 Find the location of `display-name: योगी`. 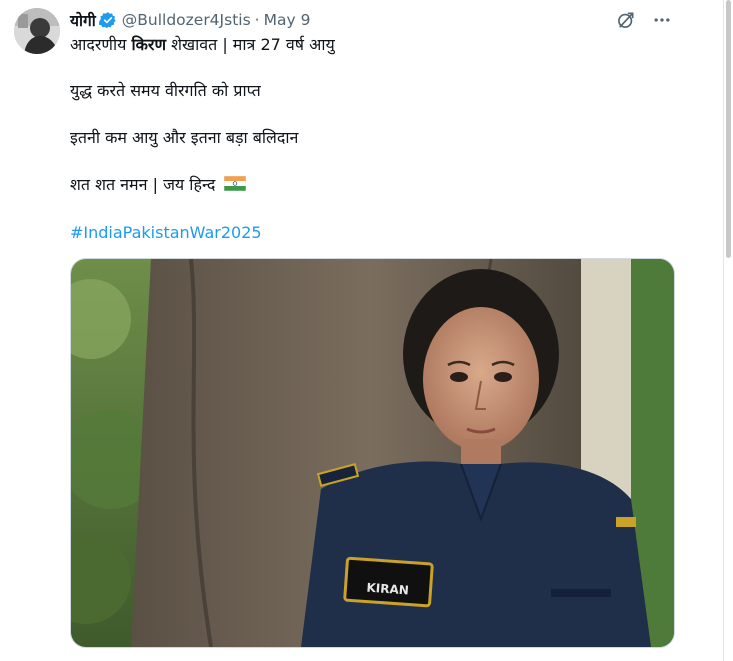

display-name: योगी is located at coordinates (83, 20).